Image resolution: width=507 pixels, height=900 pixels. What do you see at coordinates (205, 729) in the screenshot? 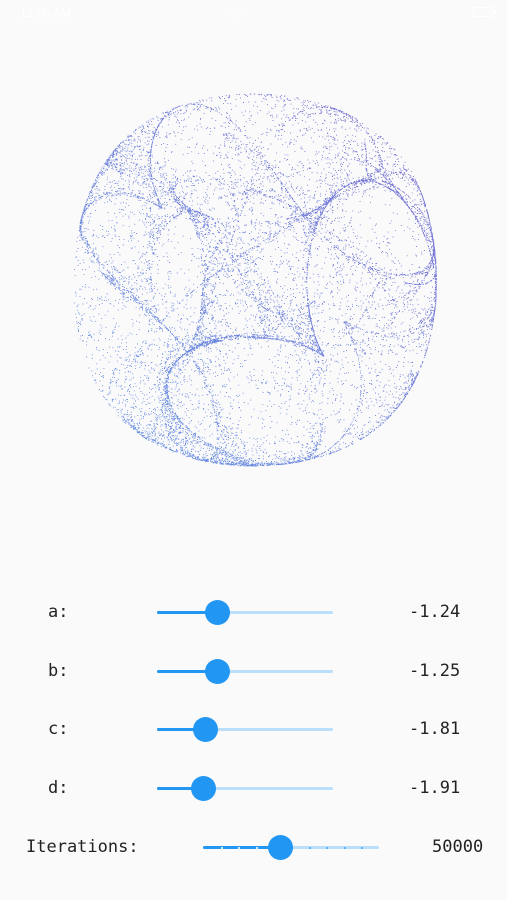
I see `slider-c-thumb` at bounding box center [205, 729].